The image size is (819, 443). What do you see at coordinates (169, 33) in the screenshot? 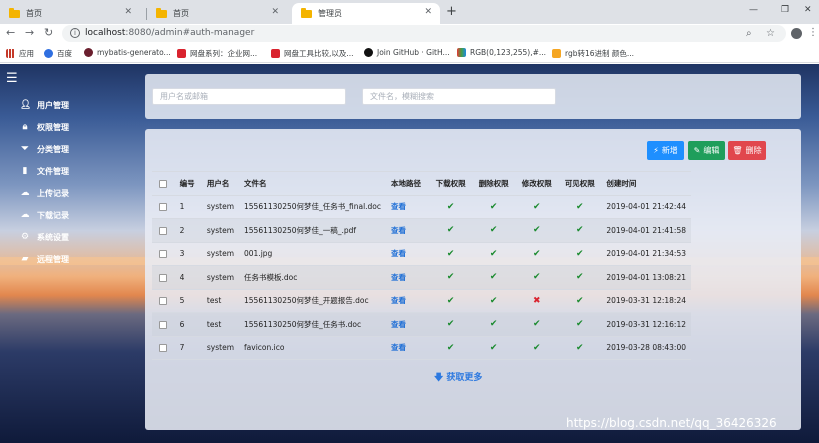
I see `url-text: localhost:8080/admin#auth-manager` at bounding box center [169, 33].